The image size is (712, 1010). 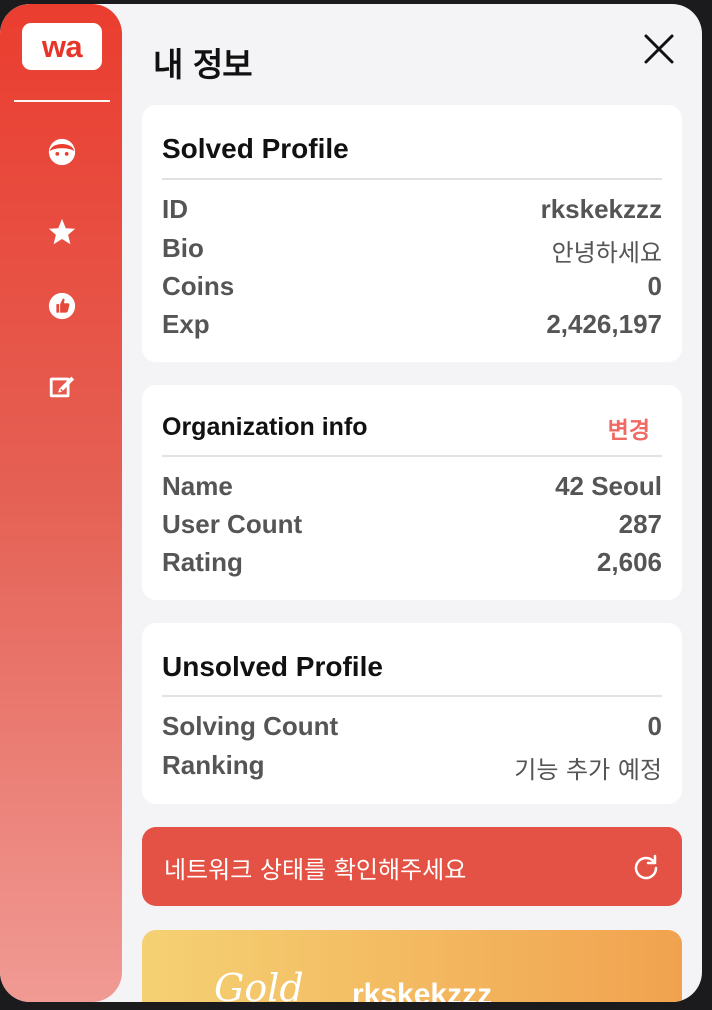 I want to click on row-value: 안녕하세요, so click(x=606, y=253).